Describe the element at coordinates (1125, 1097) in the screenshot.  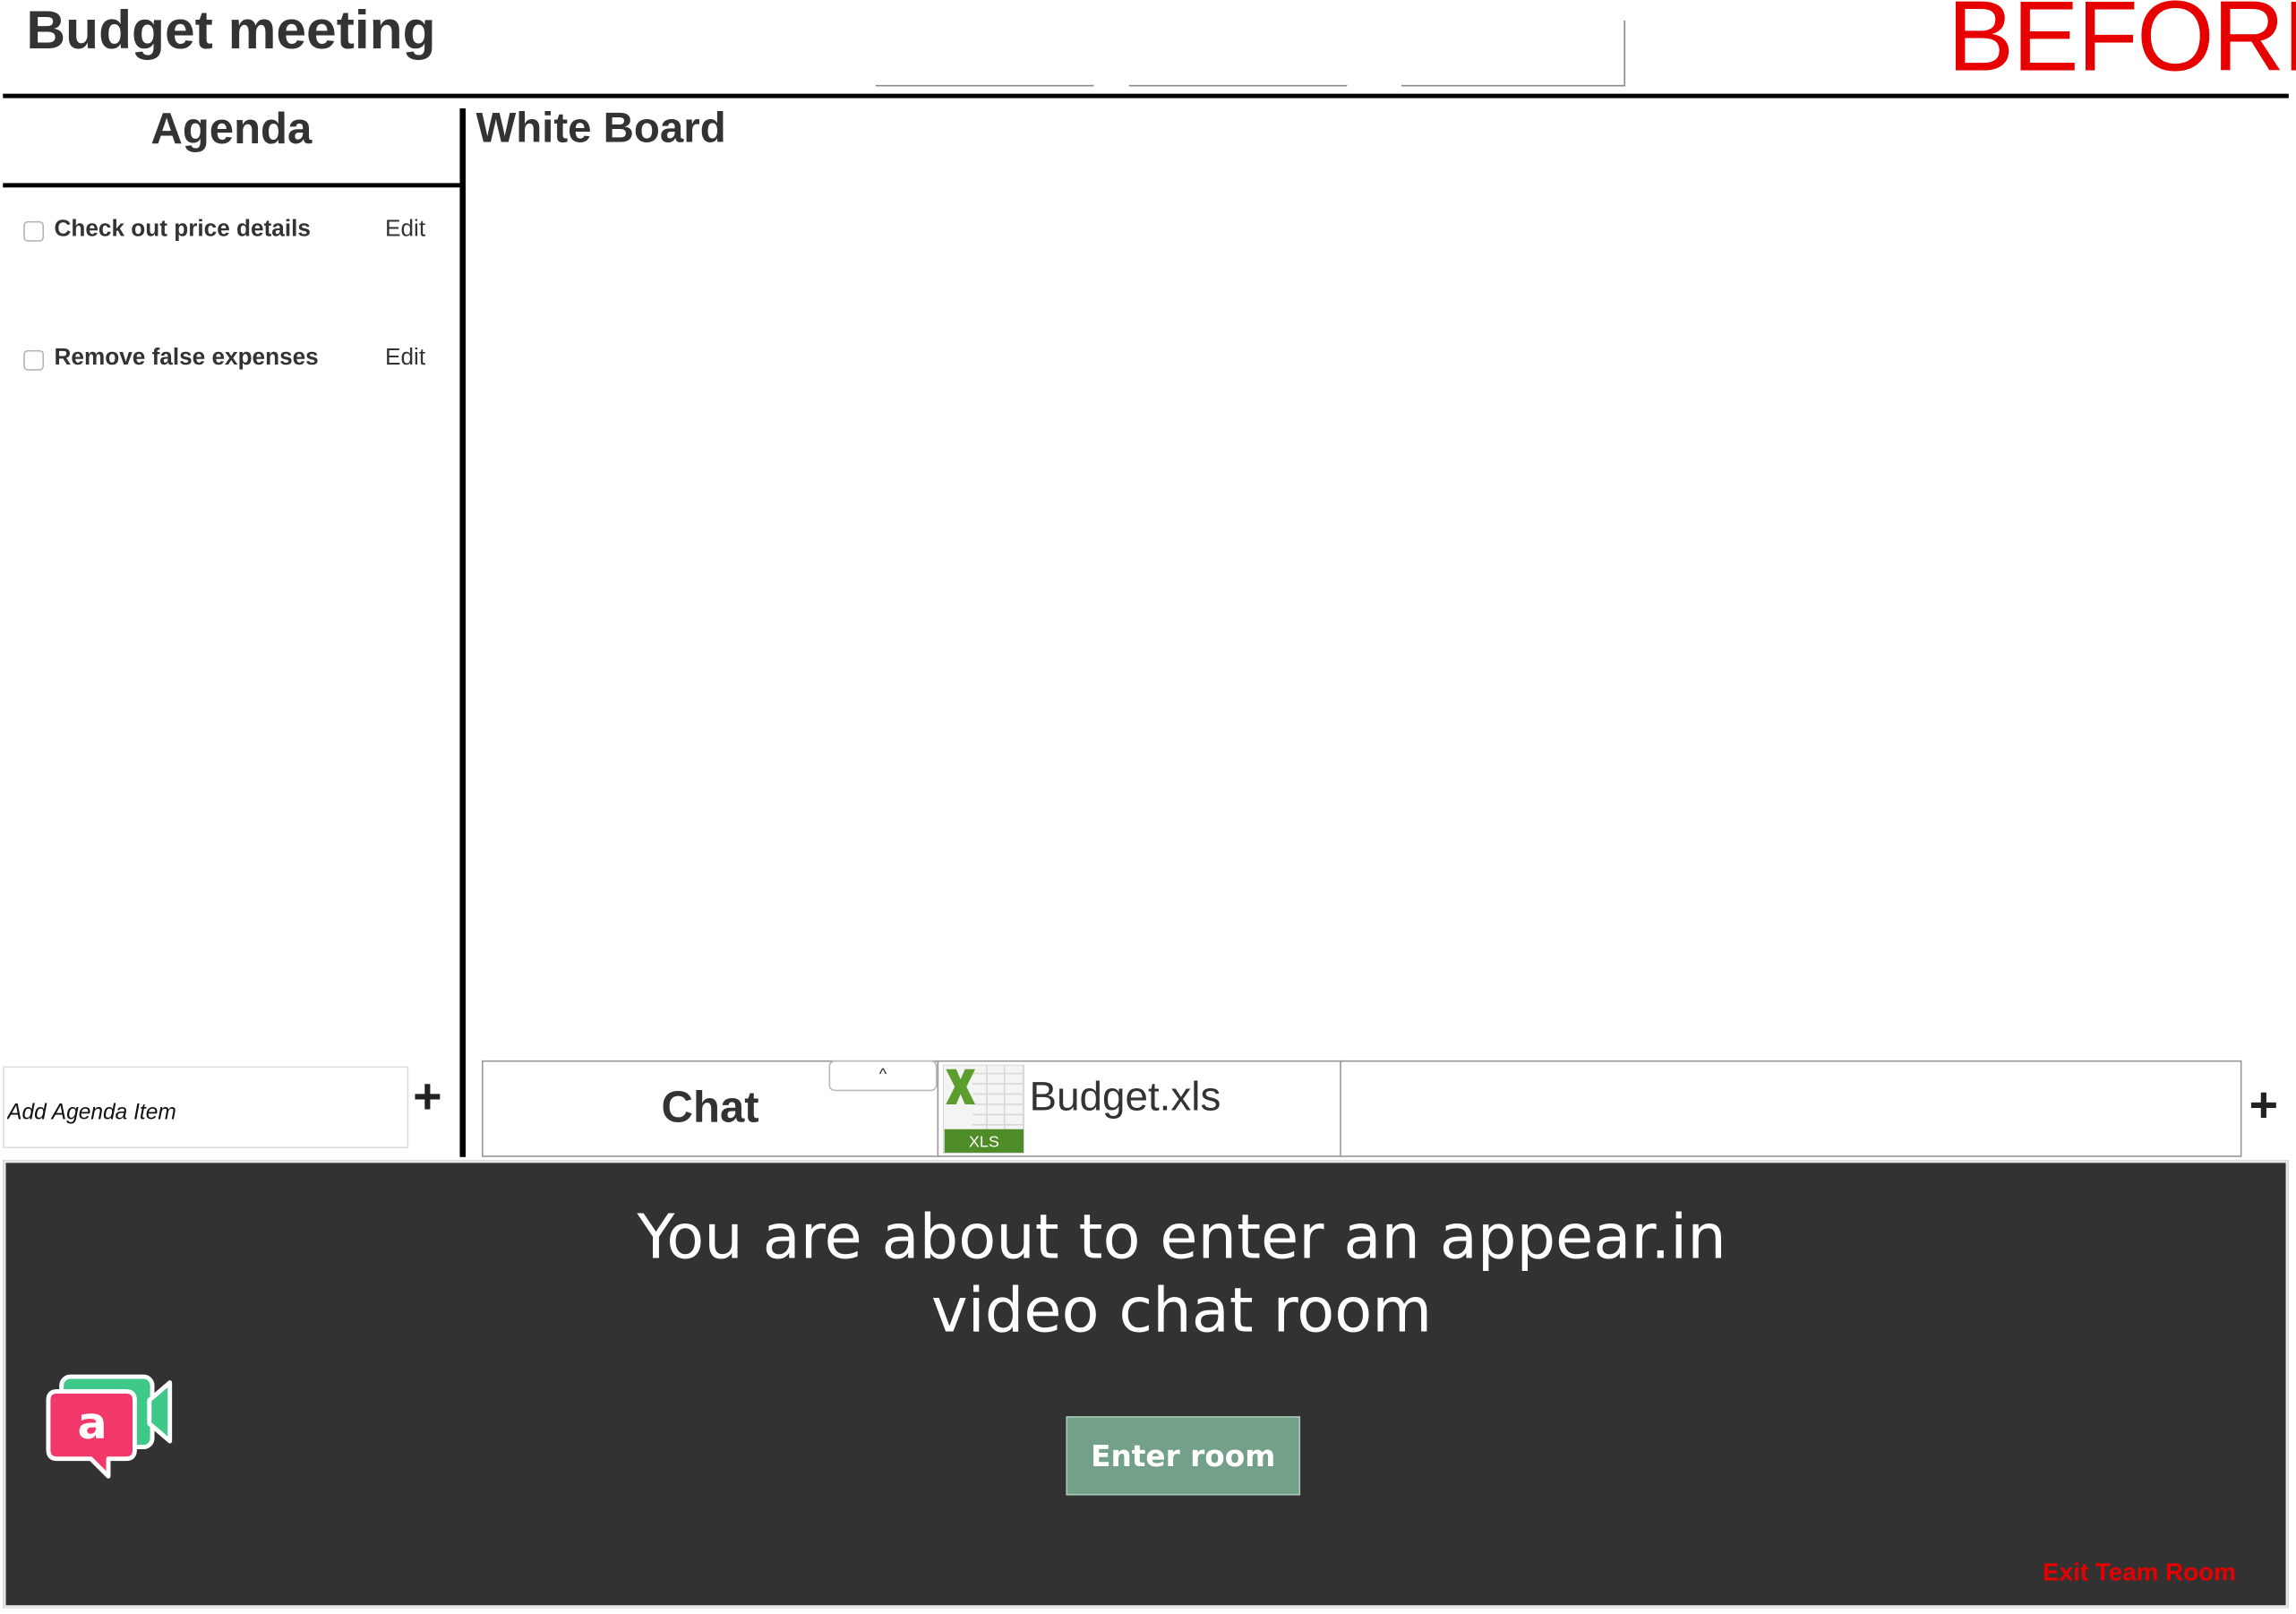
I see `file-tab-label: Budget.xls` at that location.